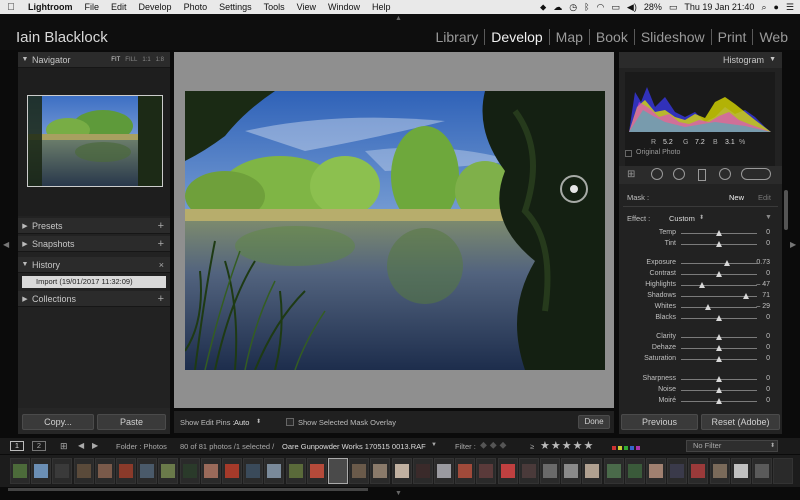 The image size is (800, 500). I want to click on slider-moir: Moiré 0, so click(700, 401).